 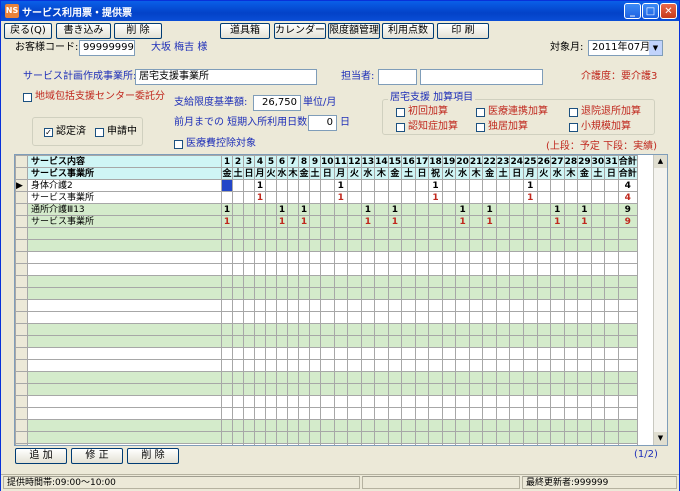 I want to click on target-month-select: 2011年07月 ▼, so click(x=625, y=48).